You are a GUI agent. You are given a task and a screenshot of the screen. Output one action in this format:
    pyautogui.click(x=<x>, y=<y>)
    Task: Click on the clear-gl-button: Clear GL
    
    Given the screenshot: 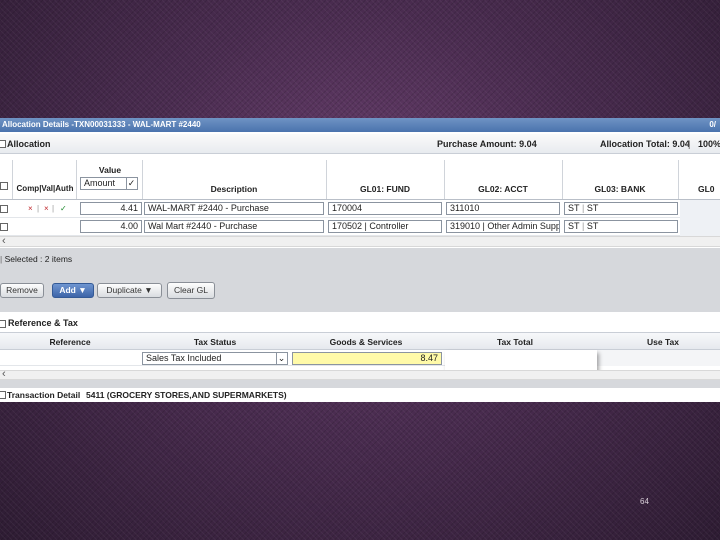 What is the action you would take?
    pyautogui.click(x=191, y=290)
    